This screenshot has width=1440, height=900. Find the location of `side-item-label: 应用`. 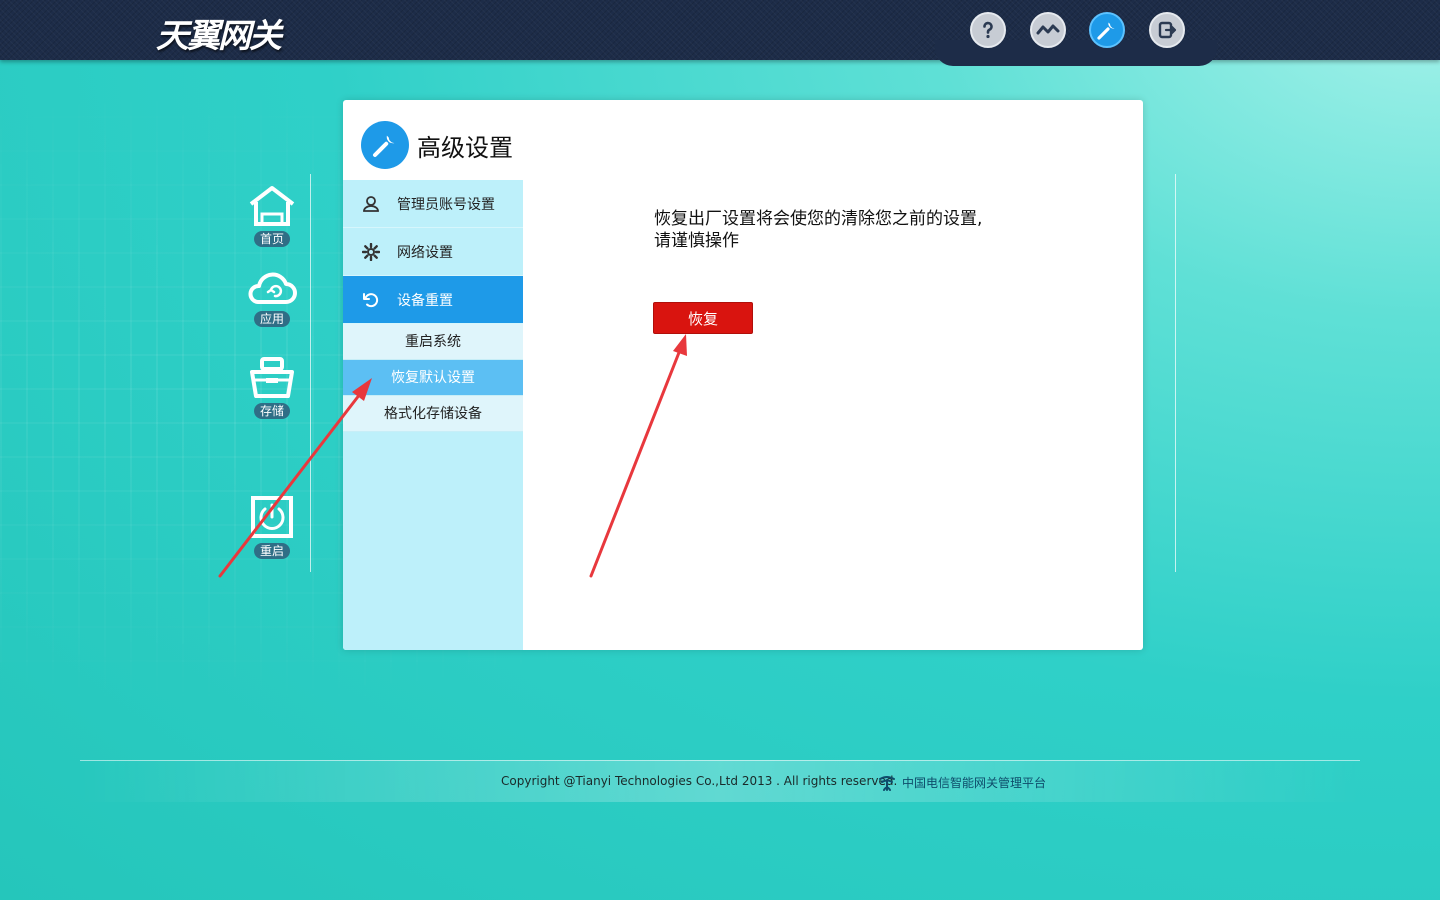

side-item-label: 应用 is located at coordinates (271, 319).